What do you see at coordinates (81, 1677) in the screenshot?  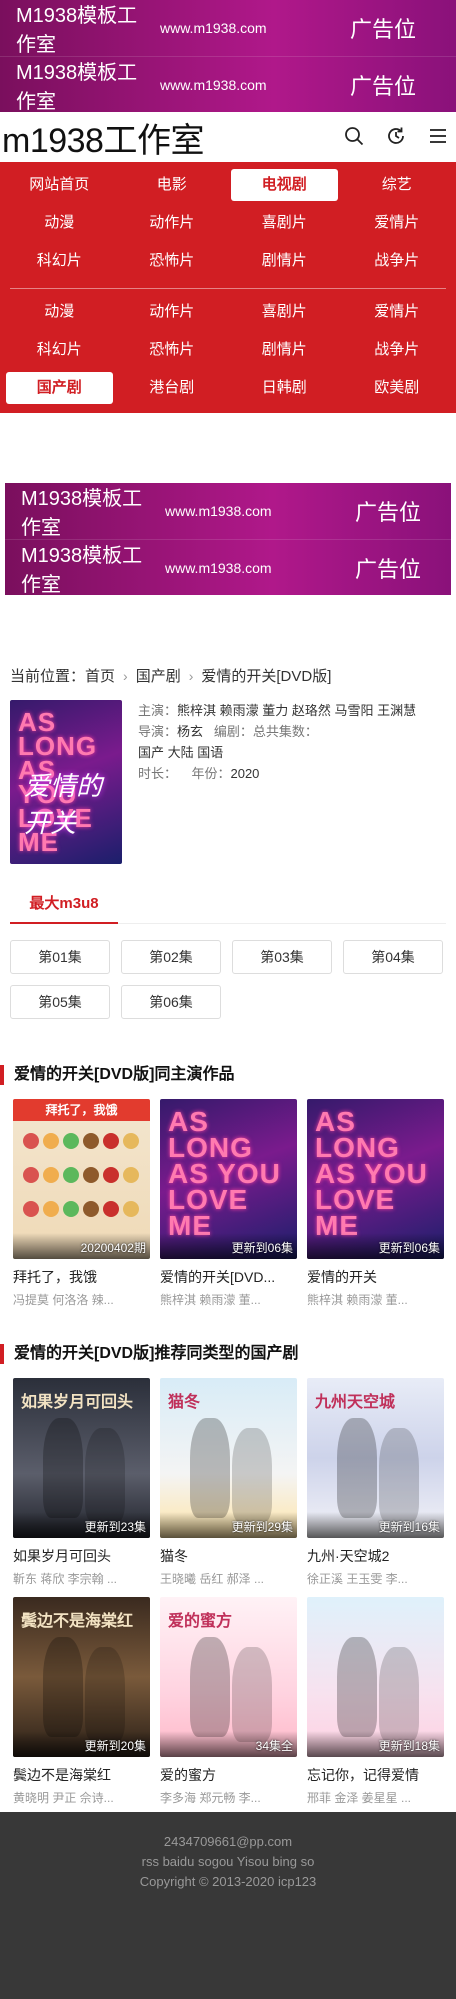 I see `video-thumbnail: 鬓边不是海棠红更新到20集` at bounding box center [81, 1677].